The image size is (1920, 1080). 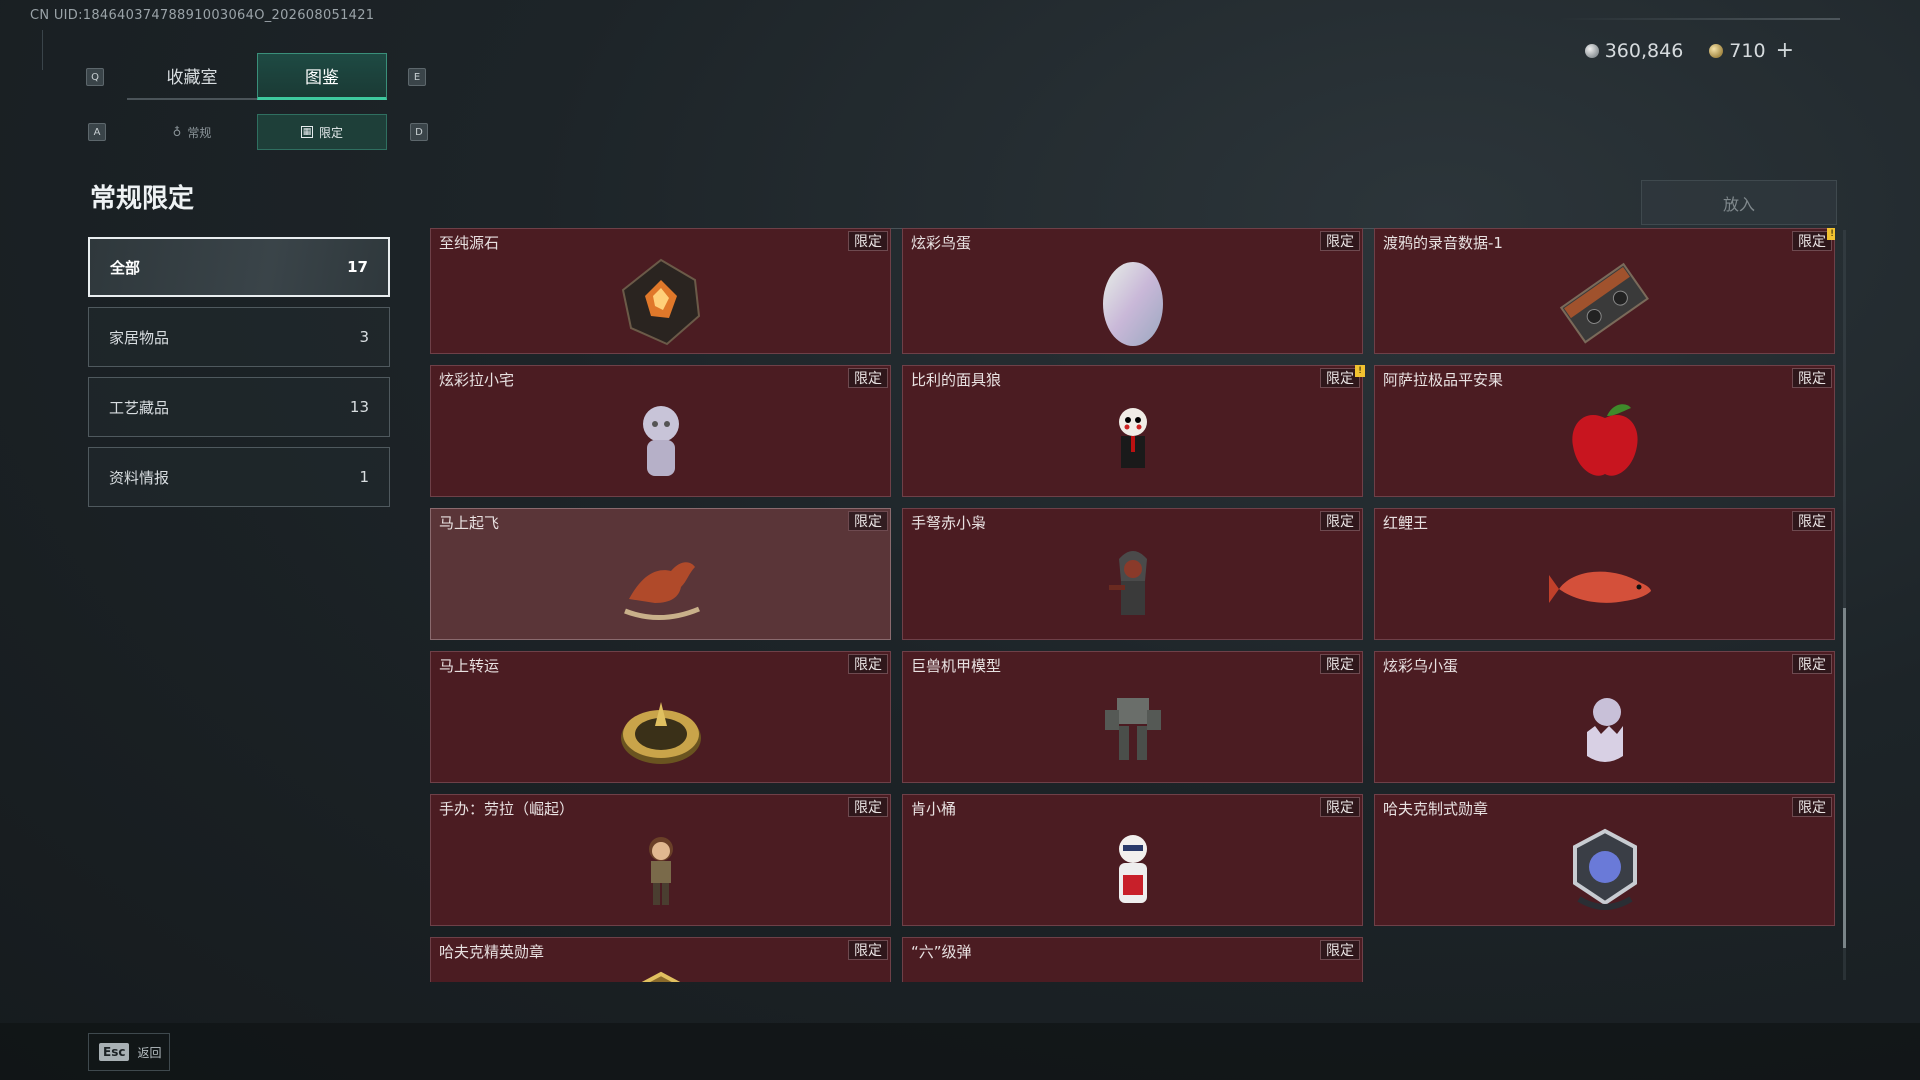 What do you see at coordinates (419, 132) in the screenshot?
I see `key-hint-d: D` at bounding box center [419, 132].